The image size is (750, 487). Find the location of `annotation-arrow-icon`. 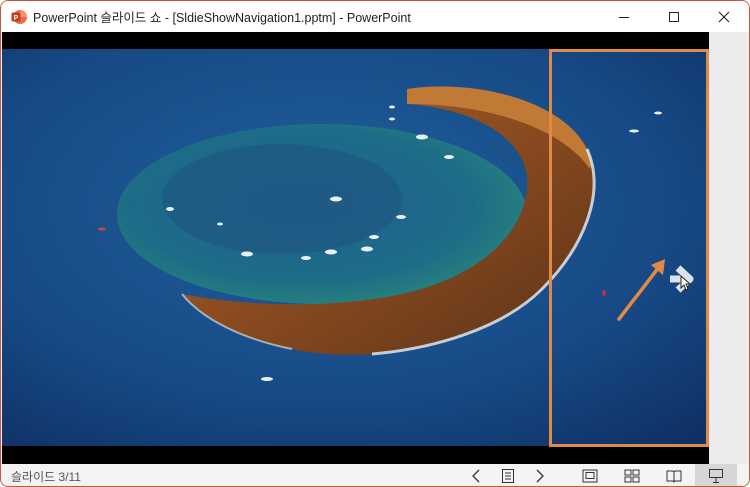

annotation-arrow-icon is located at coordinates (641, 290).